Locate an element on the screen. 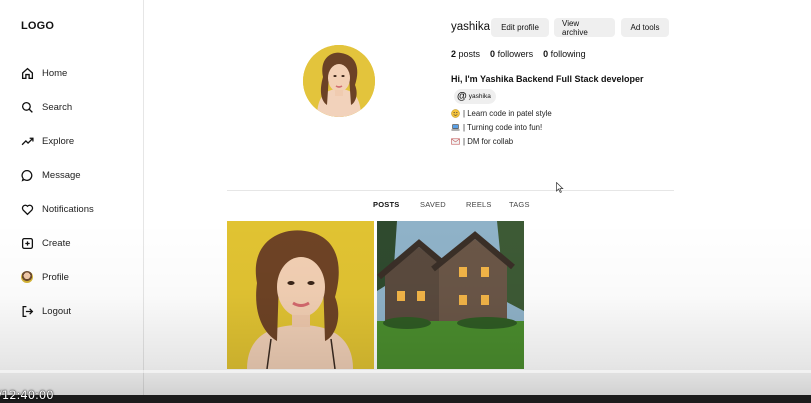  tab-tags: TAGS is located at coordinates (519, 204).